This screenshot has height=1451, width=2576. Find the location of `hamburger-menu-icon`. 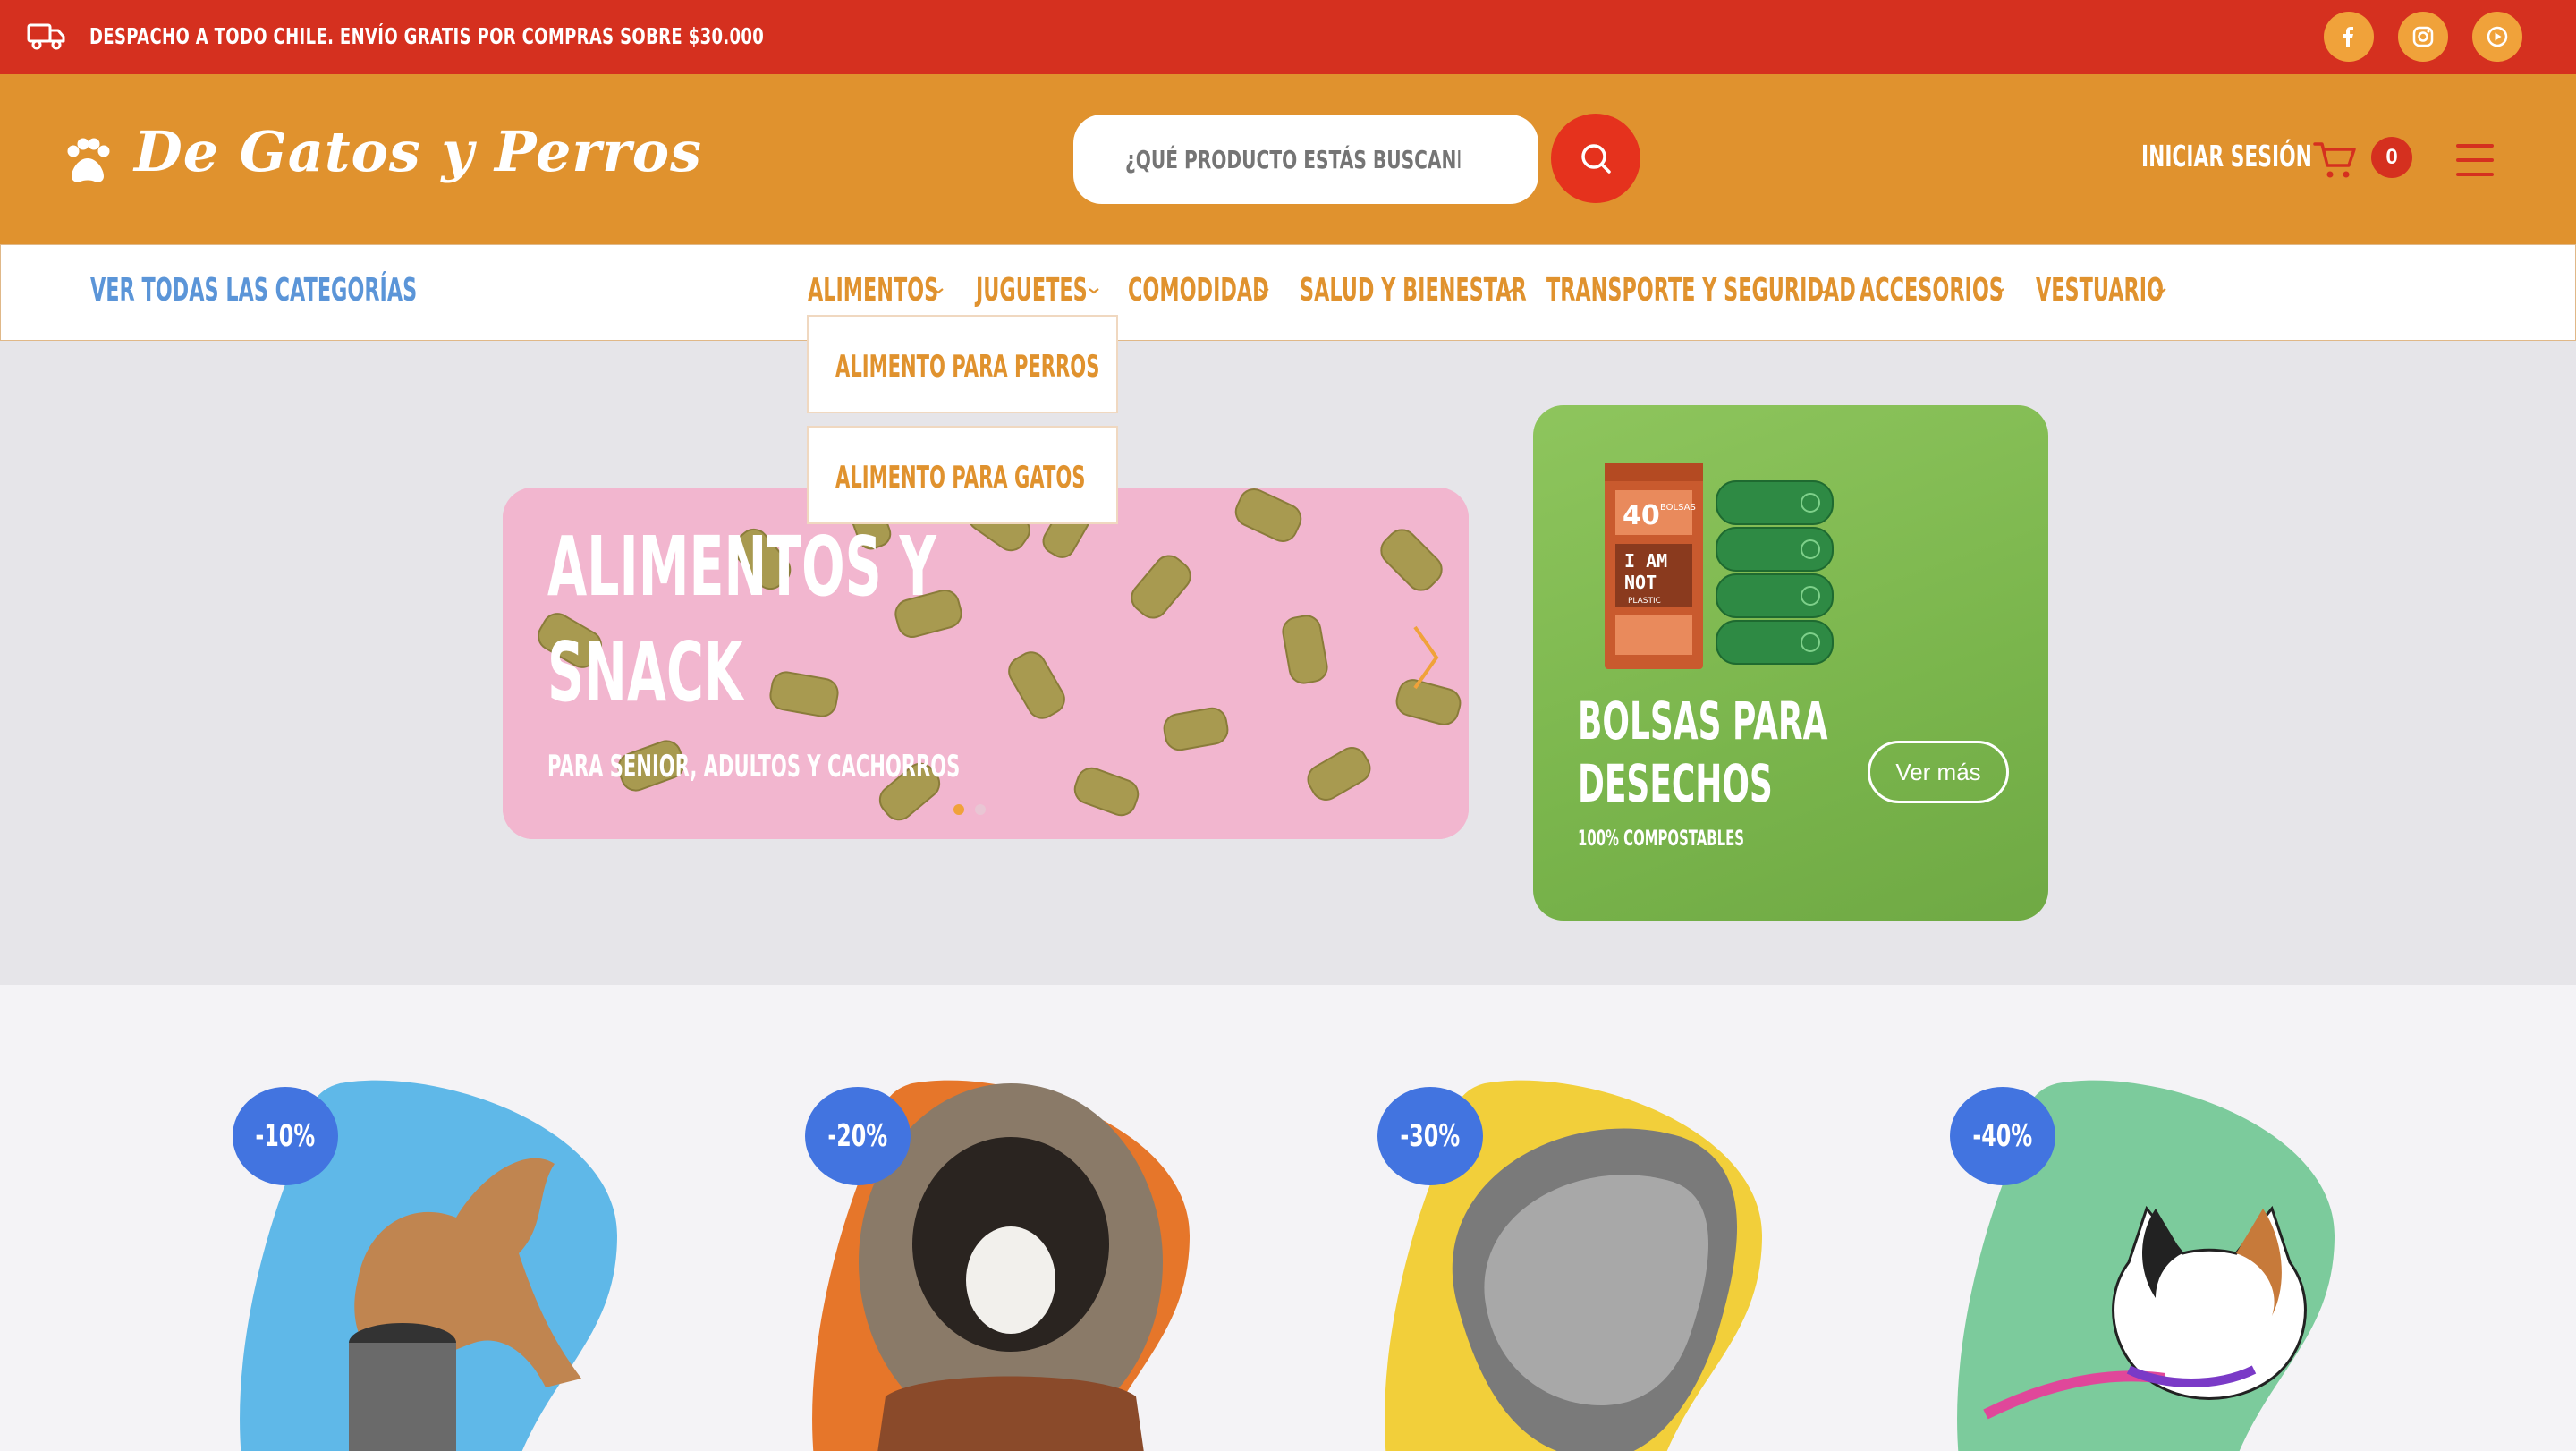

hamburger-menu-icon is located at coordinates (2475, 160).